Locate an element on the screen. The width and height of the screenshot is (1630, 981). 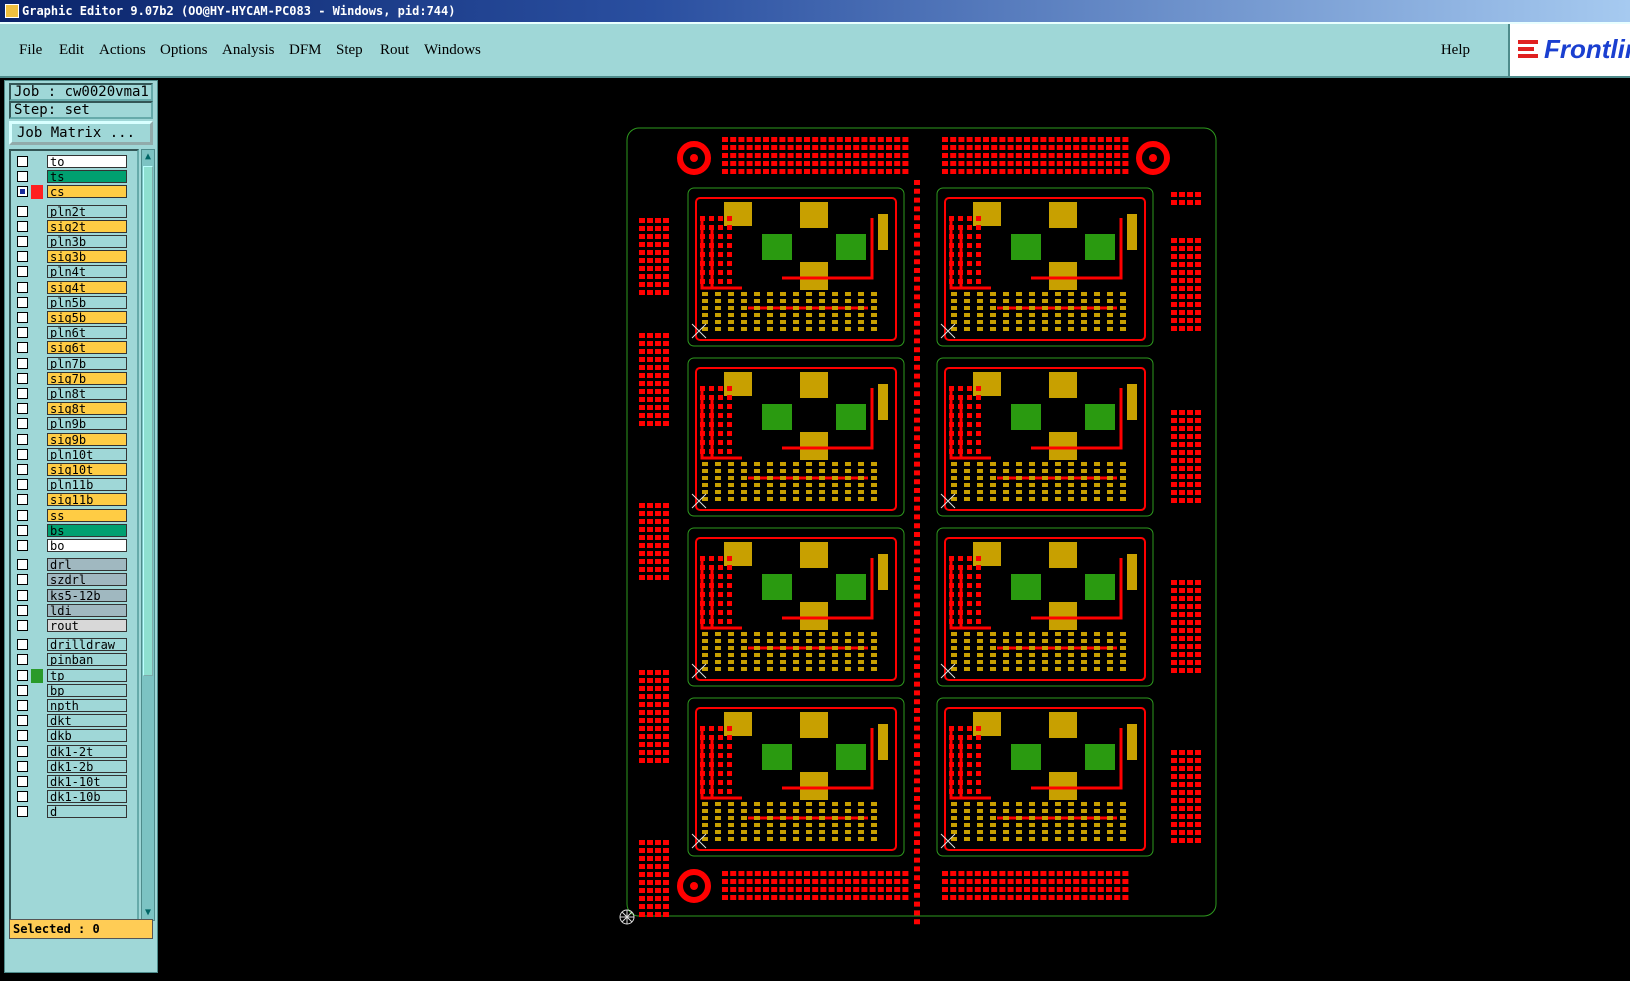
layer-row-dk1-2b: dk1-2b is located at coordinates (74, 766).